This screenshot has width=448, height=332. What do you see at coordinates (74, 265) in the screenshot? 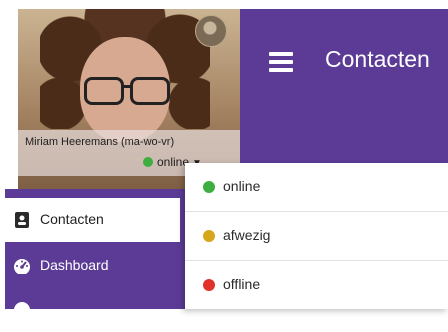
I see `sidebar-item-label: Dashboard` at bounding box center [74, 265].